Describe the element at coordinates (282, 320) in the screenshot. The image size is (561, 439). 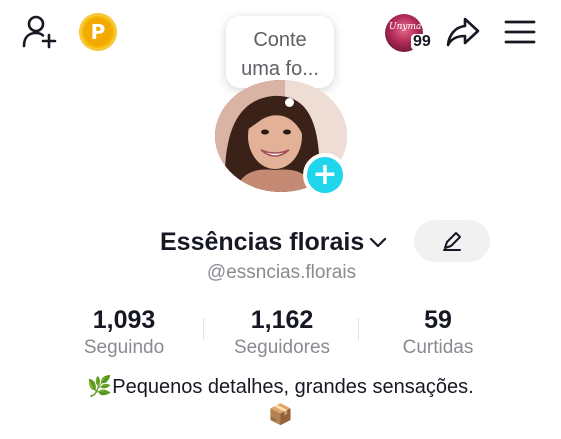
I see `followers-count: 1,162` at that location.